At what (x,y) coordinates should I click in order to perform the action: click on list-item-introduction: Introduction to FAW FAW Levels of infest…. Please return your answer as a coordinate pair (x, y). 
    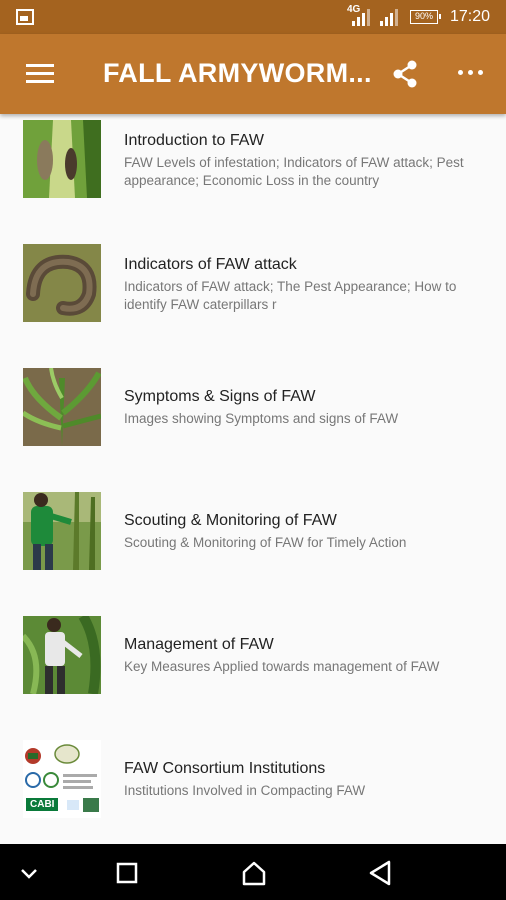
    Looking at the image, I should click on (253, 176).